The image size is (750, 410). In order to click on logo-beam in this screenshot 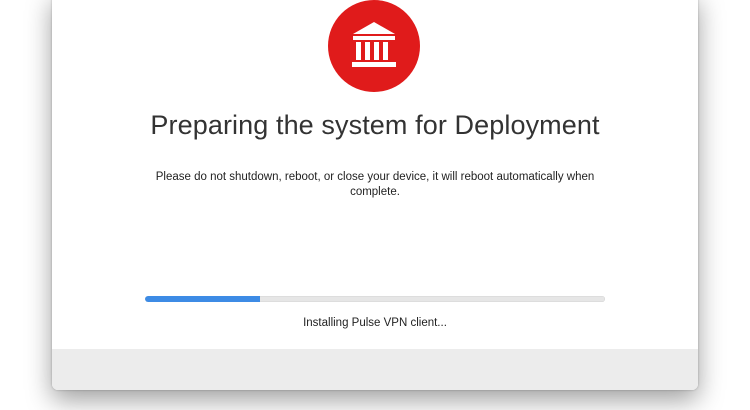, I will do `click(374, 38)`.